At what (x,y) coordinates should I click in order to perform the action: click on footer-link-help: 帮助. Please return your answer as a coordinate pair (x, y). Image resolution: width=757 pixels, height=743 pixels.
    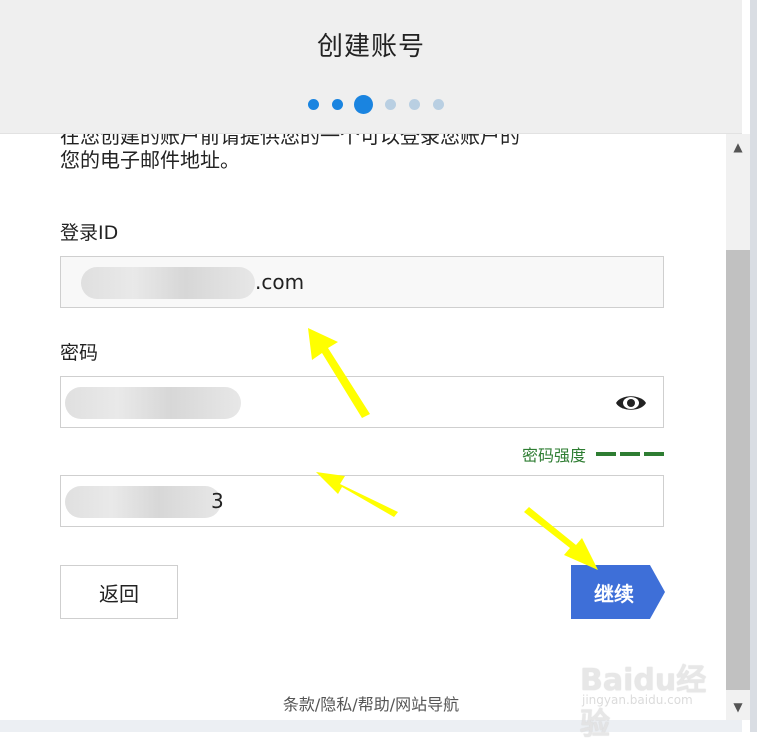
    Looking at the image, I should click on (374, 704).